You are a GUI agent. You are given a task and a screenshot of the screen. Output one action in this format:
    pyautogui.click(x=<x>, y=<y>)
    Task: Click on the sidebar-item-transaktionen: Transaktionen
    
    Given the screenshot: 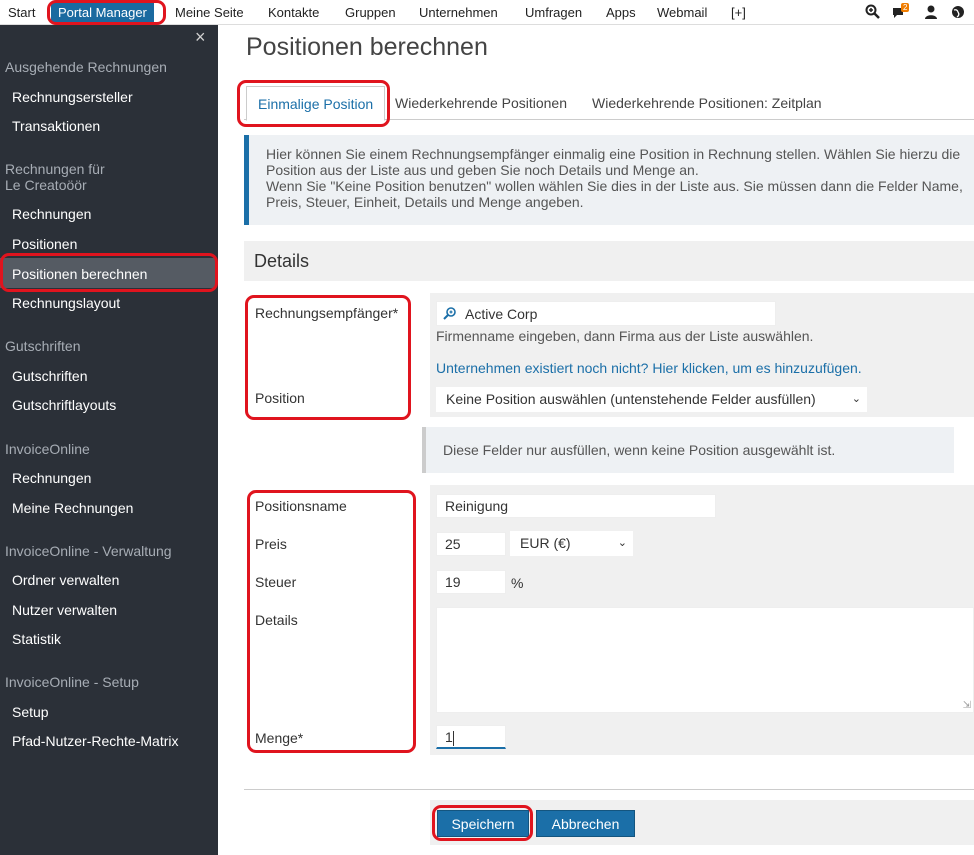 What is the action you would take?
    pyautogui.click(x=56, y=126)
    